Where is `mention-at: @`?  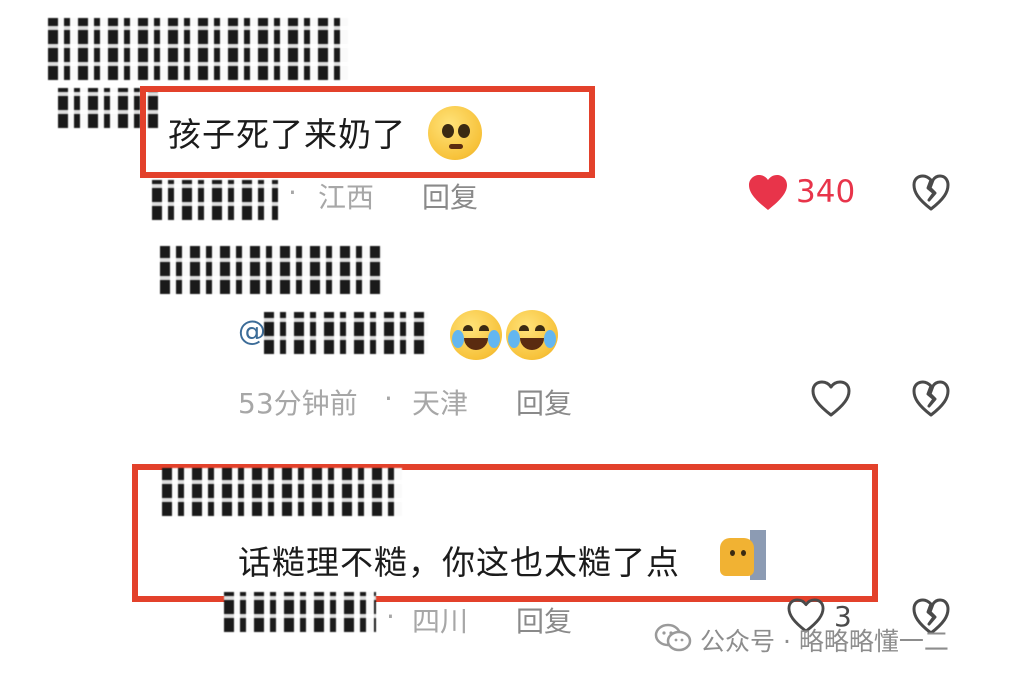
mention-at: @ is located at coordinates (252, 330).